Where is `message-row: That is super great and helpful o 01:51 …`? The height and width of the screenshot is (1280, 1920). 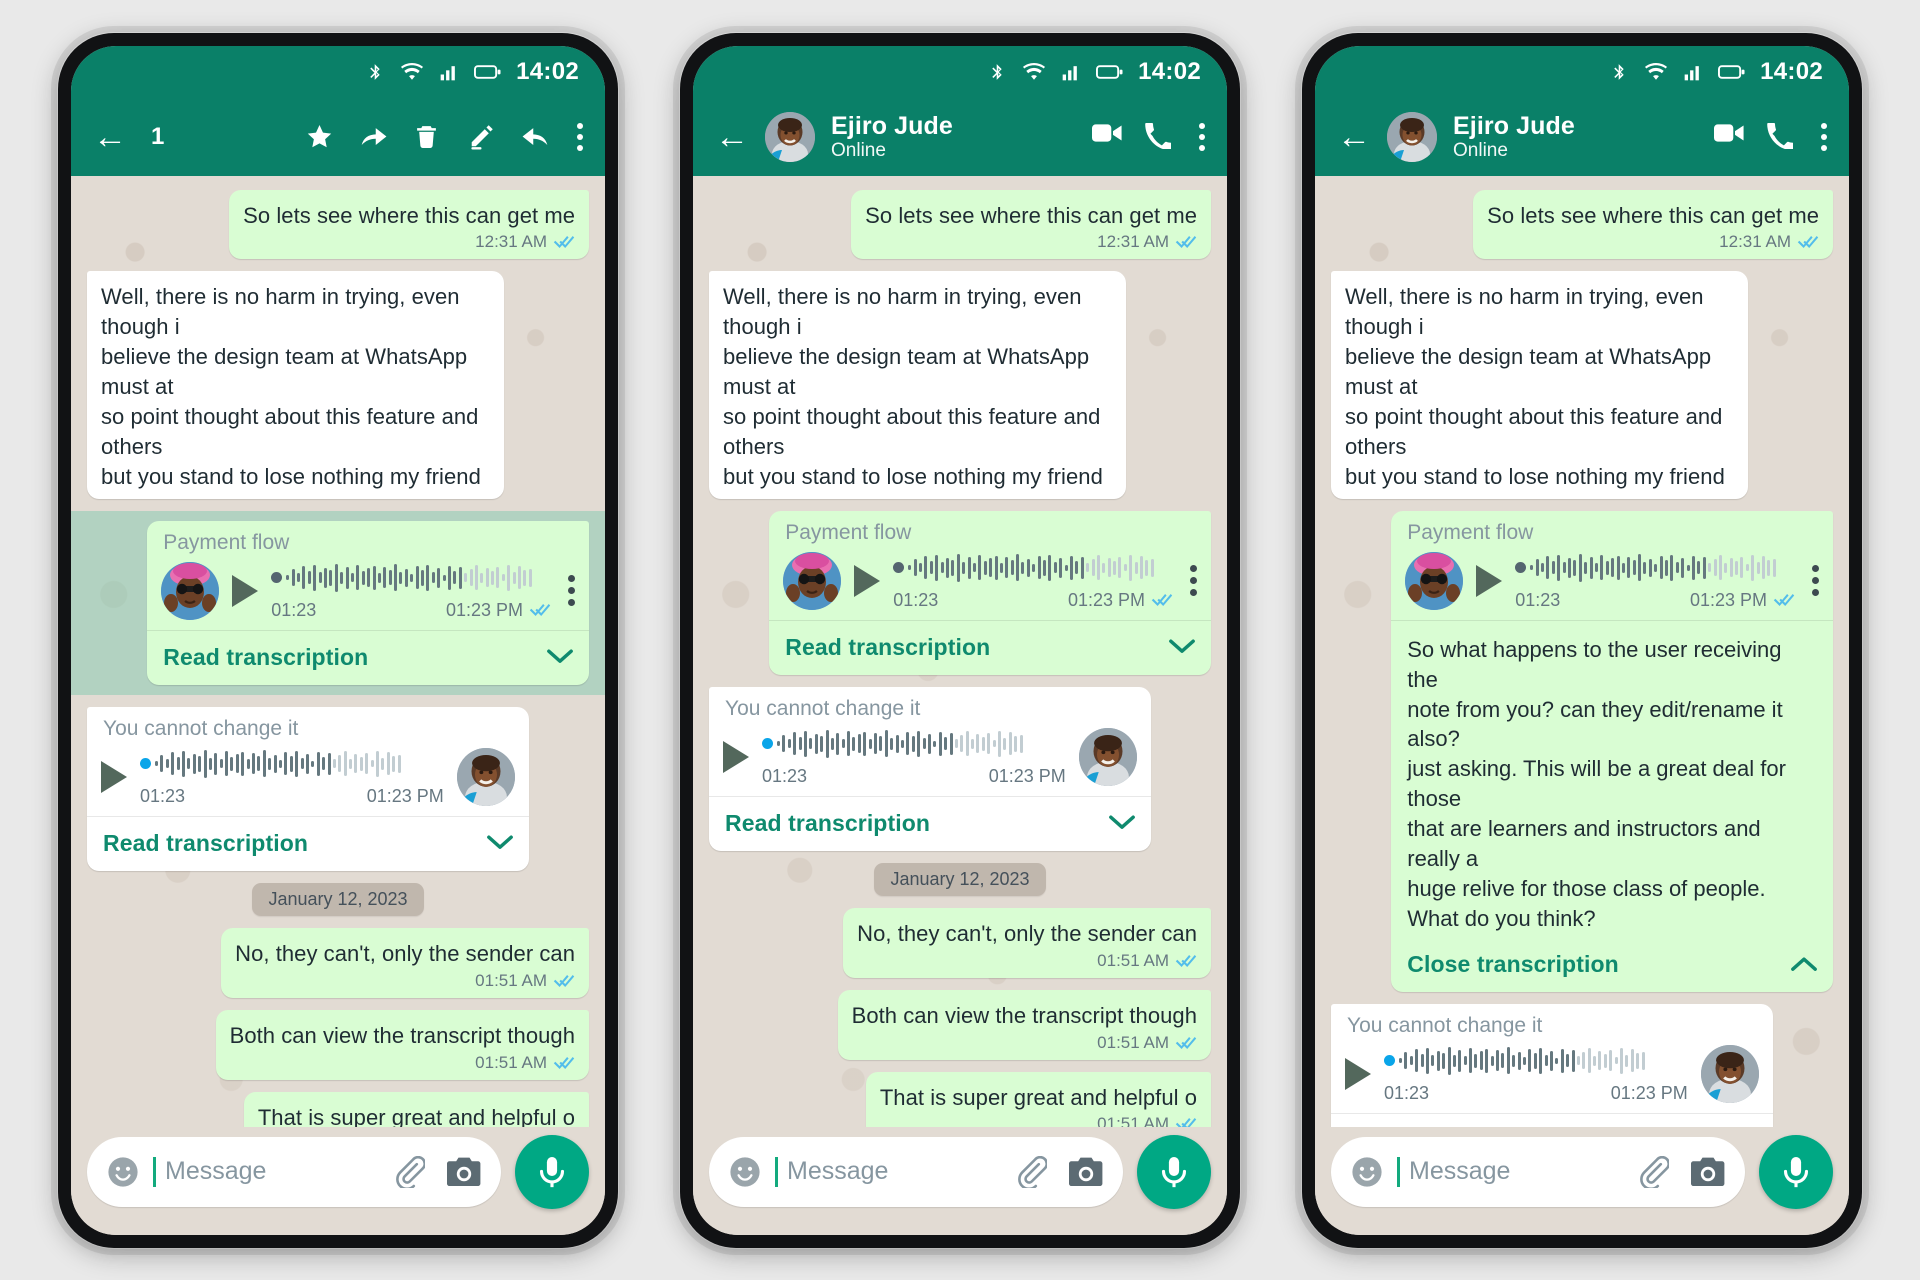
message-row: That is super great and helpful o 01:51 … is located at coordinates (338, 1109).